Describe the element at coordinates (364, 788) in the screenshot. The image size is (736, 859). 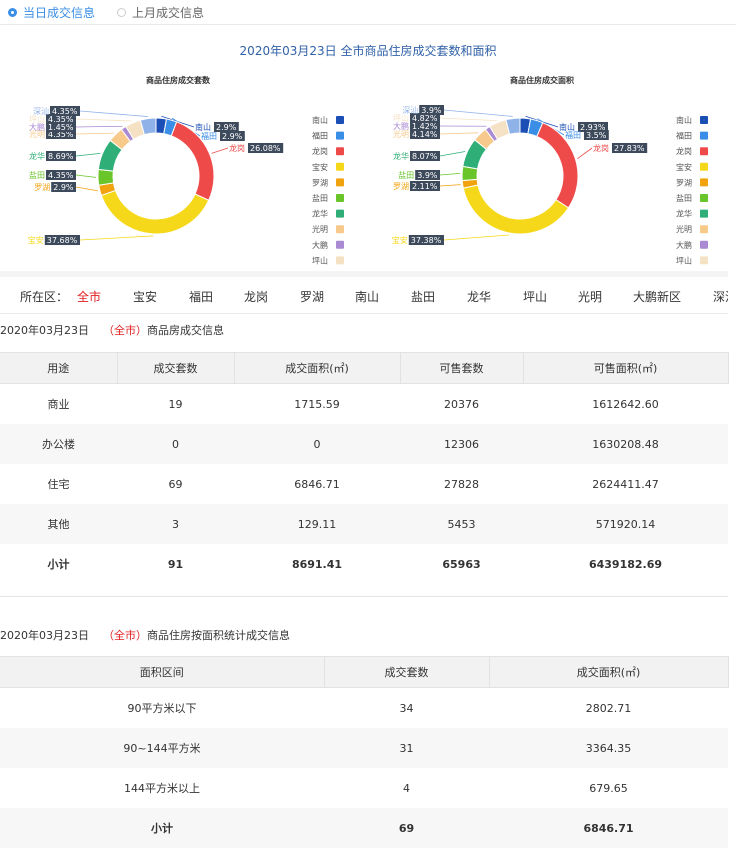
I see `table2-row: 144平方米以上 4 679.65` at that location.